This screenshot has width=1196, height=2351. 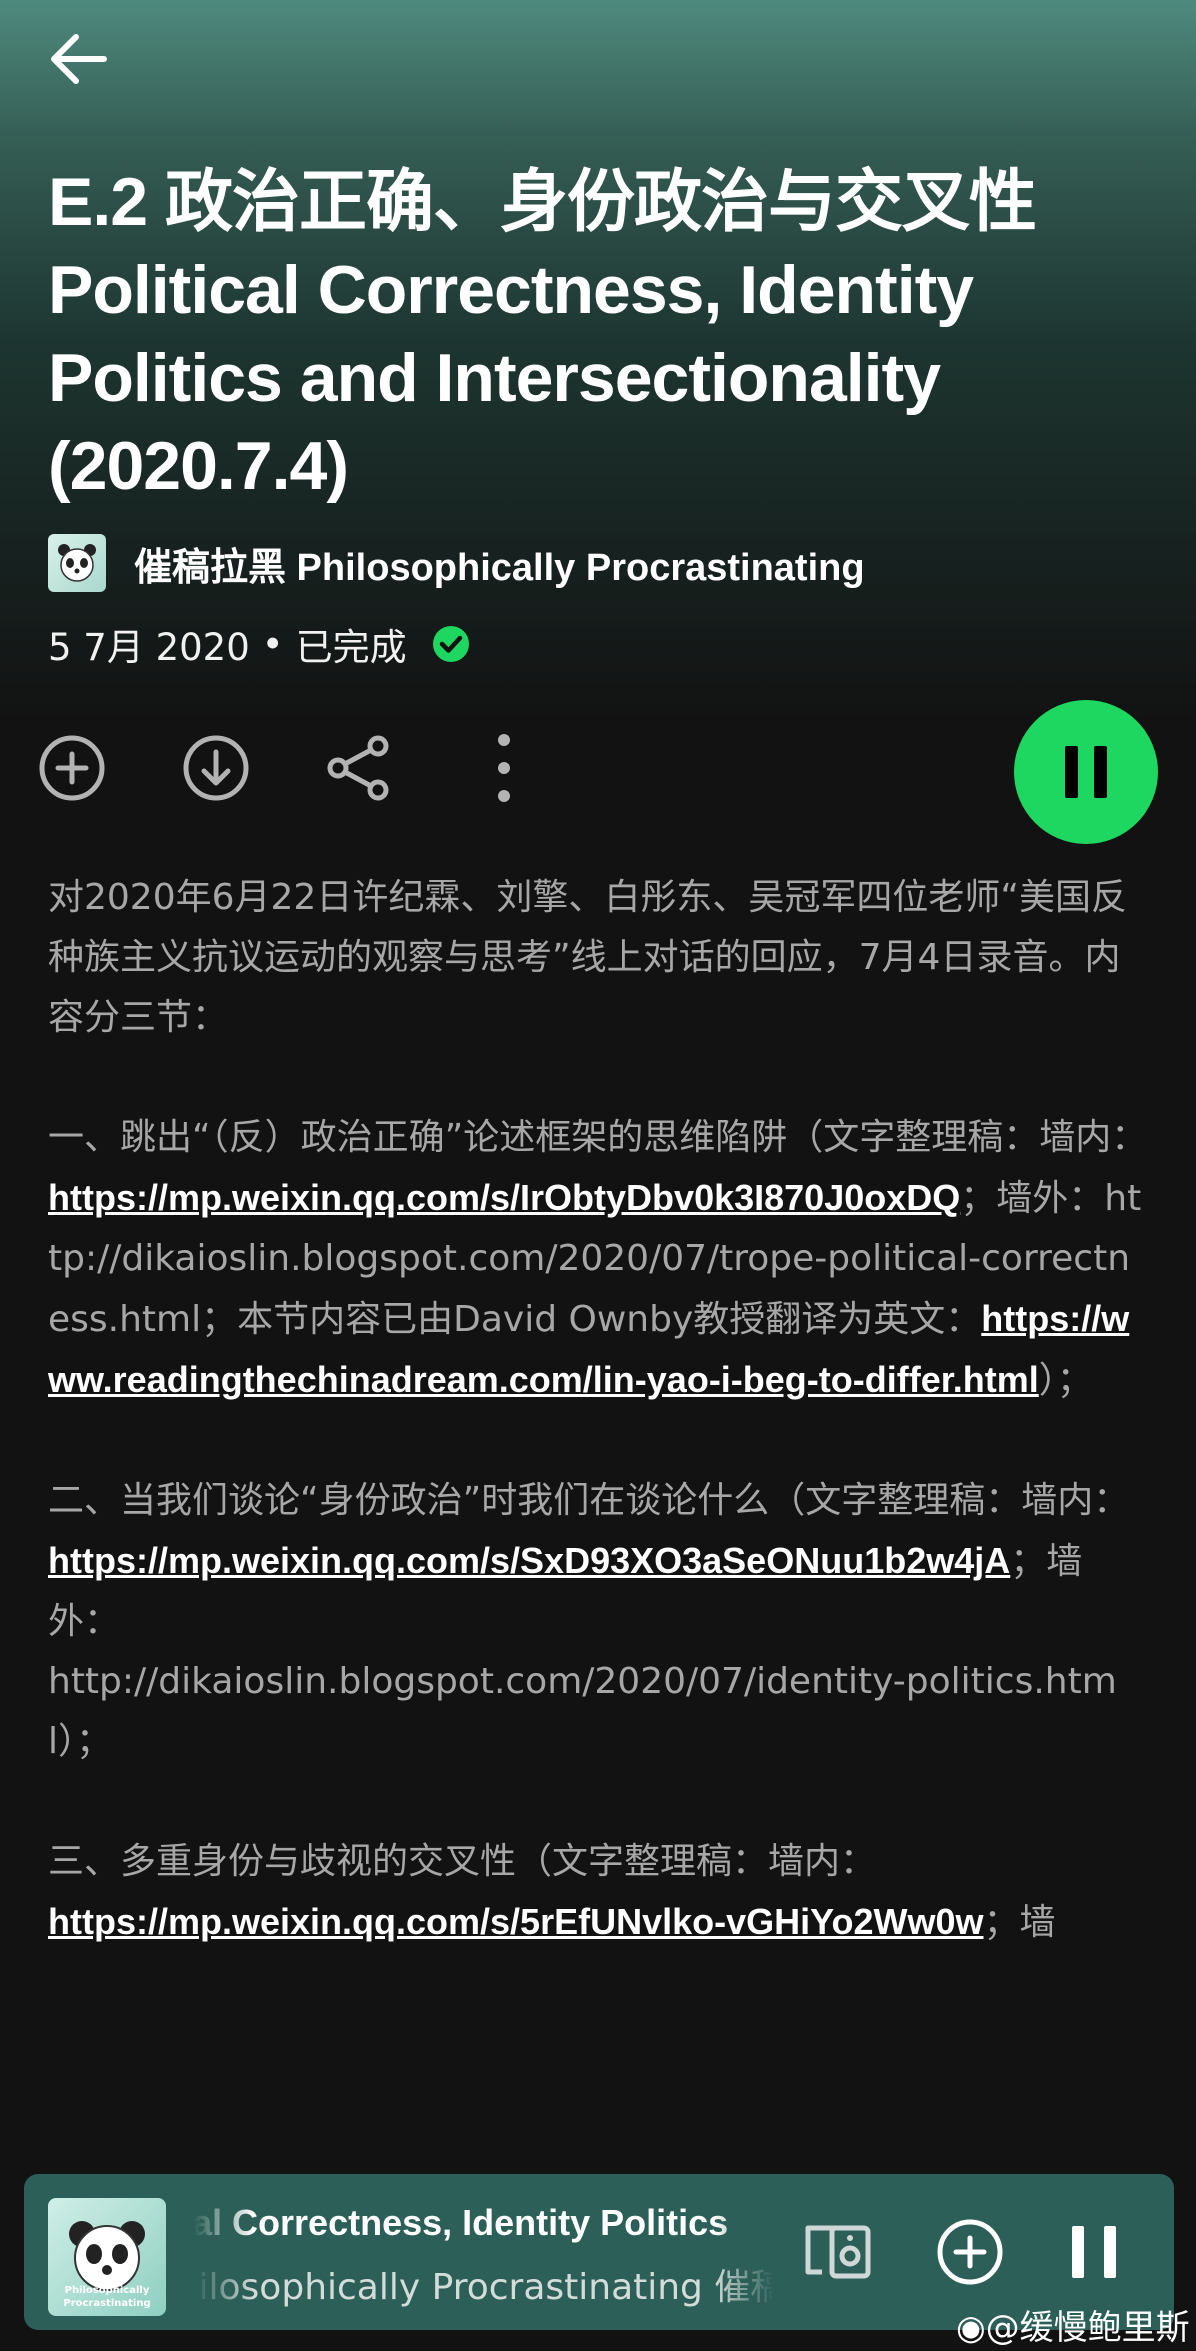 I want to click on fade-left, so click(x=224, y=2257).